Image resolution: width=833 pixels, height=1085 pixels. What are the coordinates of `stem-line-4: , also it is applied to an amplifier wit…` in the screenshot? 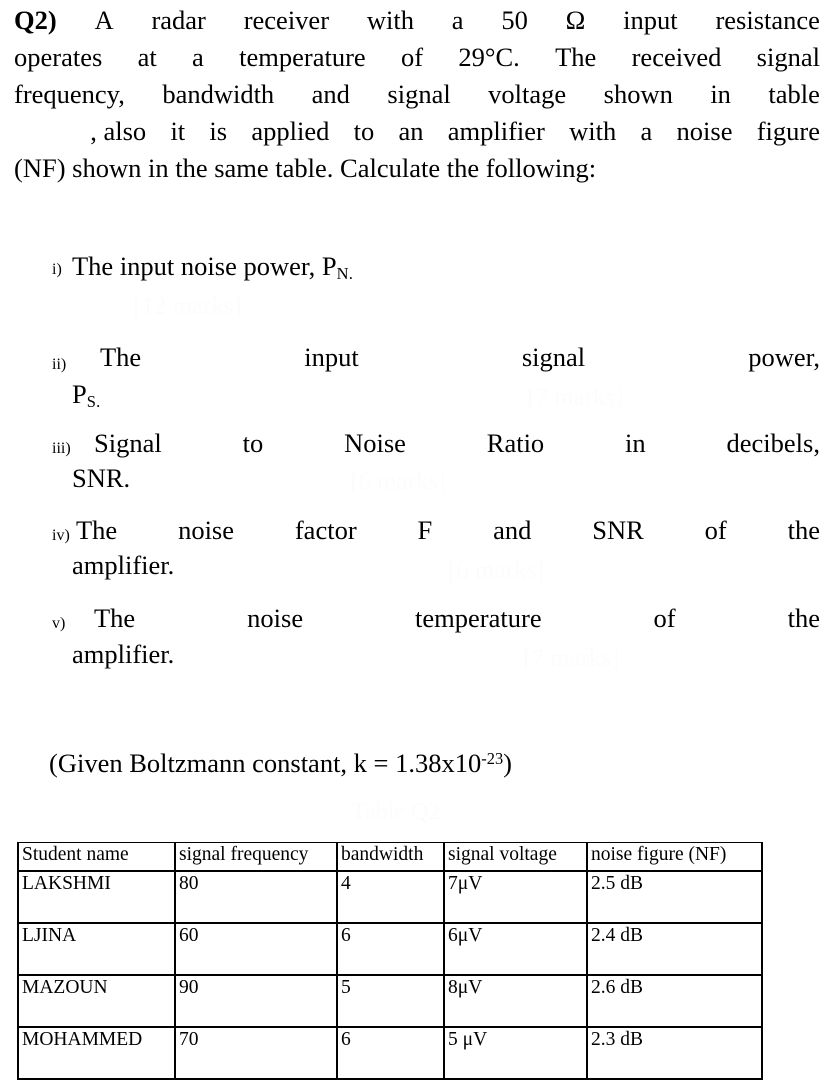 It's located at (417, 131).